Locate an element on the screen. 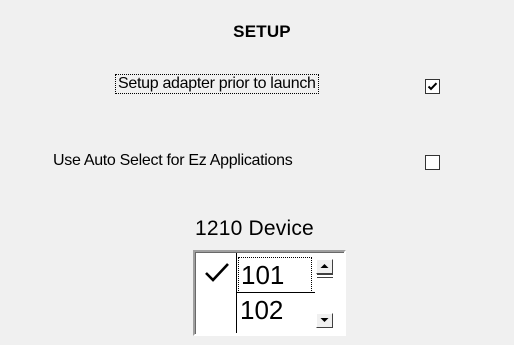 The width and height of the screenshot is (514, 345). scroll-track is located at coordinates (325, 276).